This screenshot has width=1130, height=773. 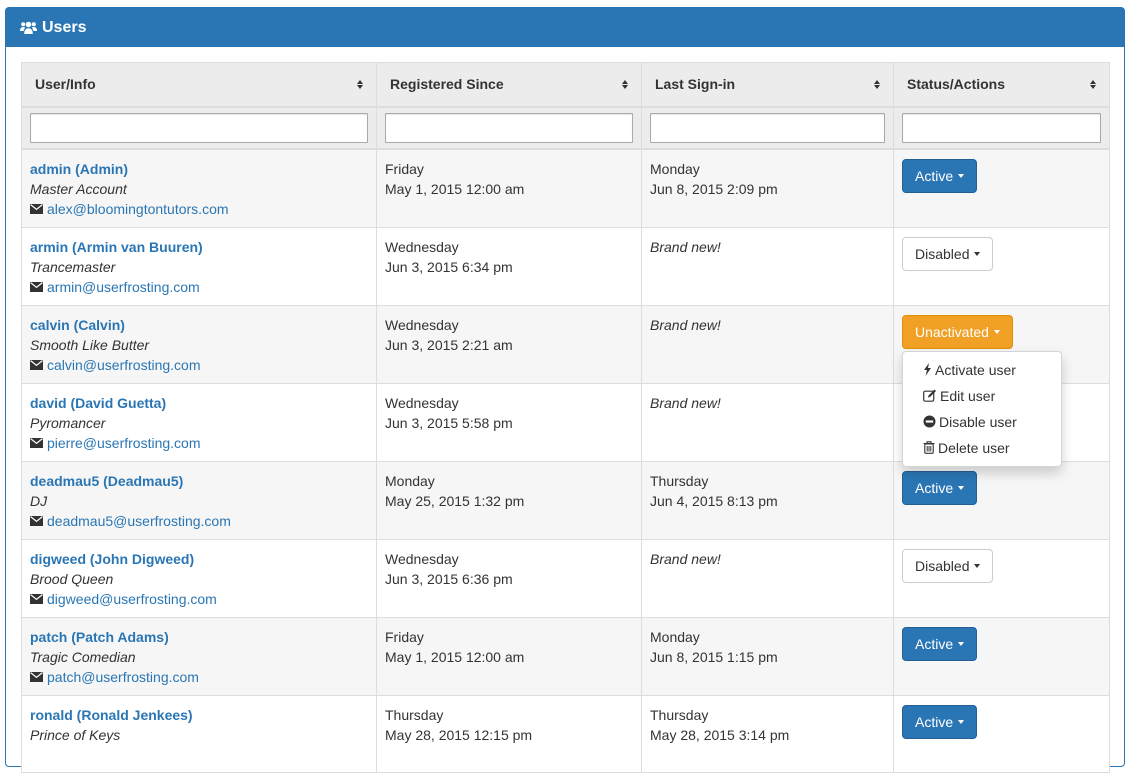 What do you see at coordinates (509, 422) in the screenshot?
I see `registered-since-cell: Wednesday Jun 3, 2015 5:58 pm` at bounding box center [509, 422].